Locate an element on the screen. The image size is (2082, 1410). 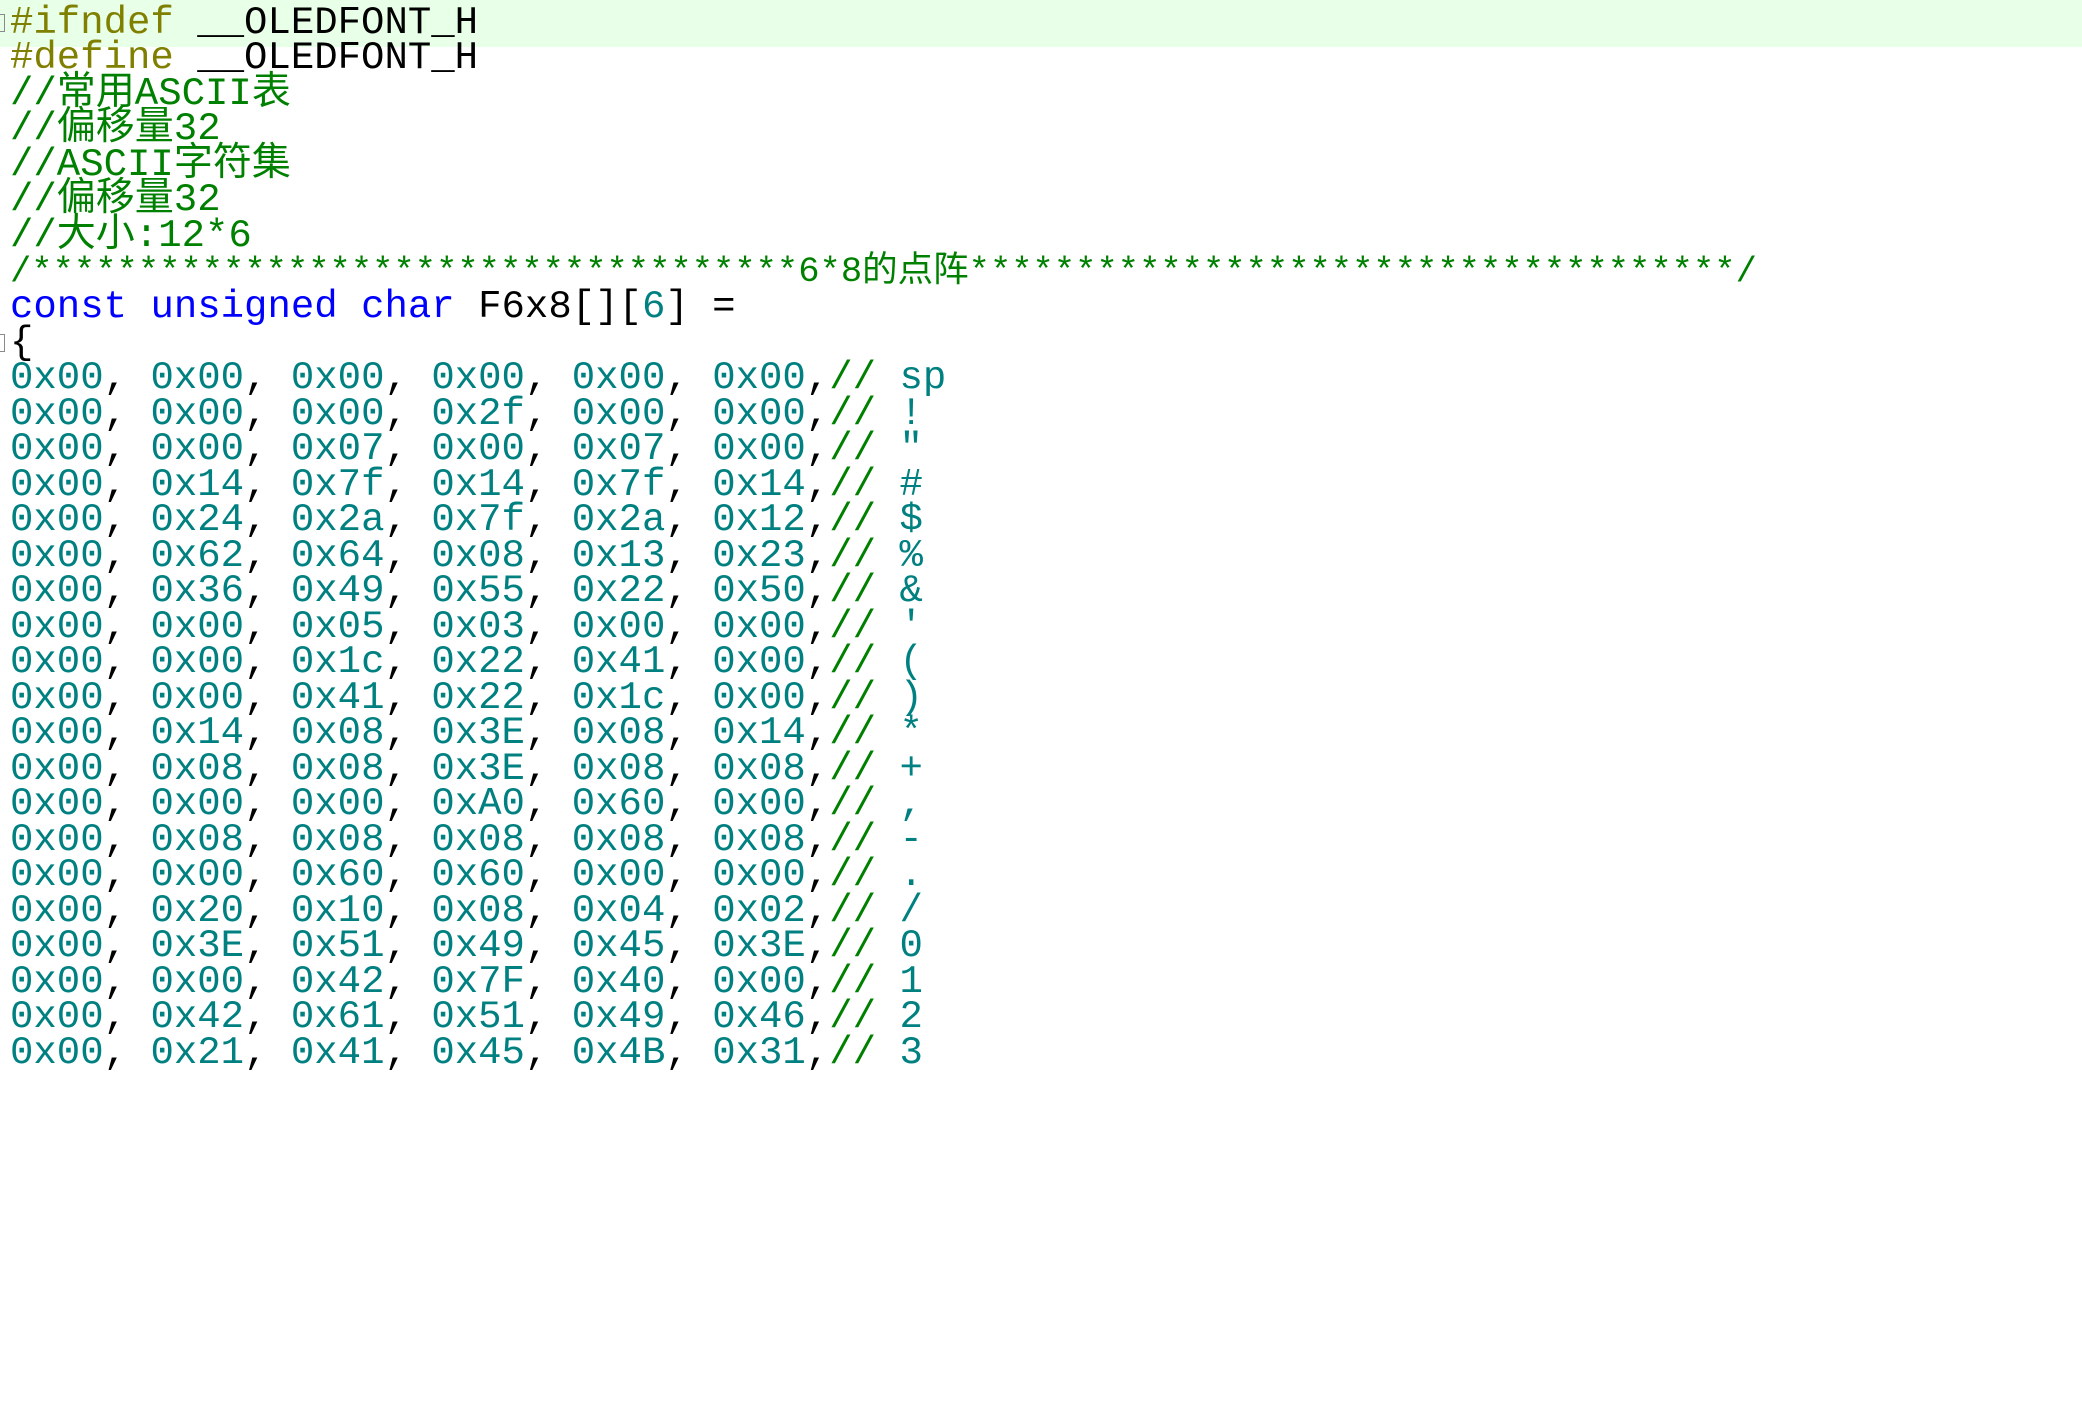
row-char-label: 3 is located at coordinates (911, 1052).